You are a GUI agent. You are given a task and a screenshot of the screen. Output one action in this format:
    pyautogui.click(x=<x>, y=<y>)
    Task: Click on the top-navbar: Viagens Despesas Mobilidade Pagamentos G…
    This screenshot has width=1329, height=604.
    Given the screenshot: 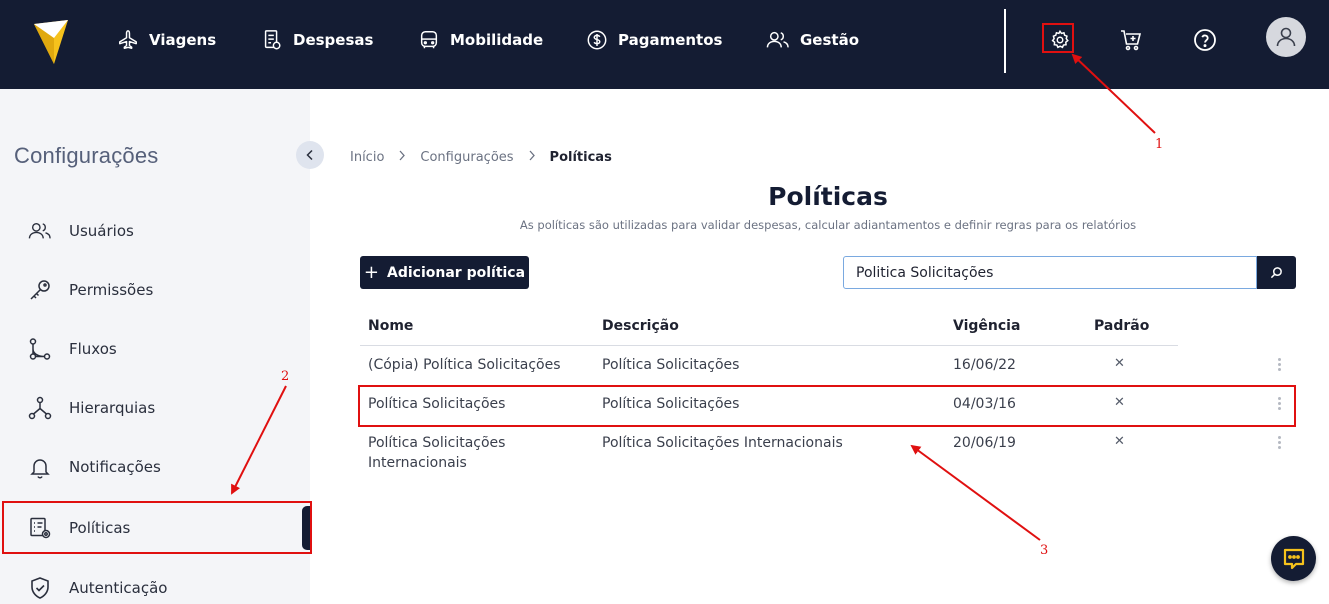 What is the action you would take?
    pyautogui.click(x=664, y=44)
    